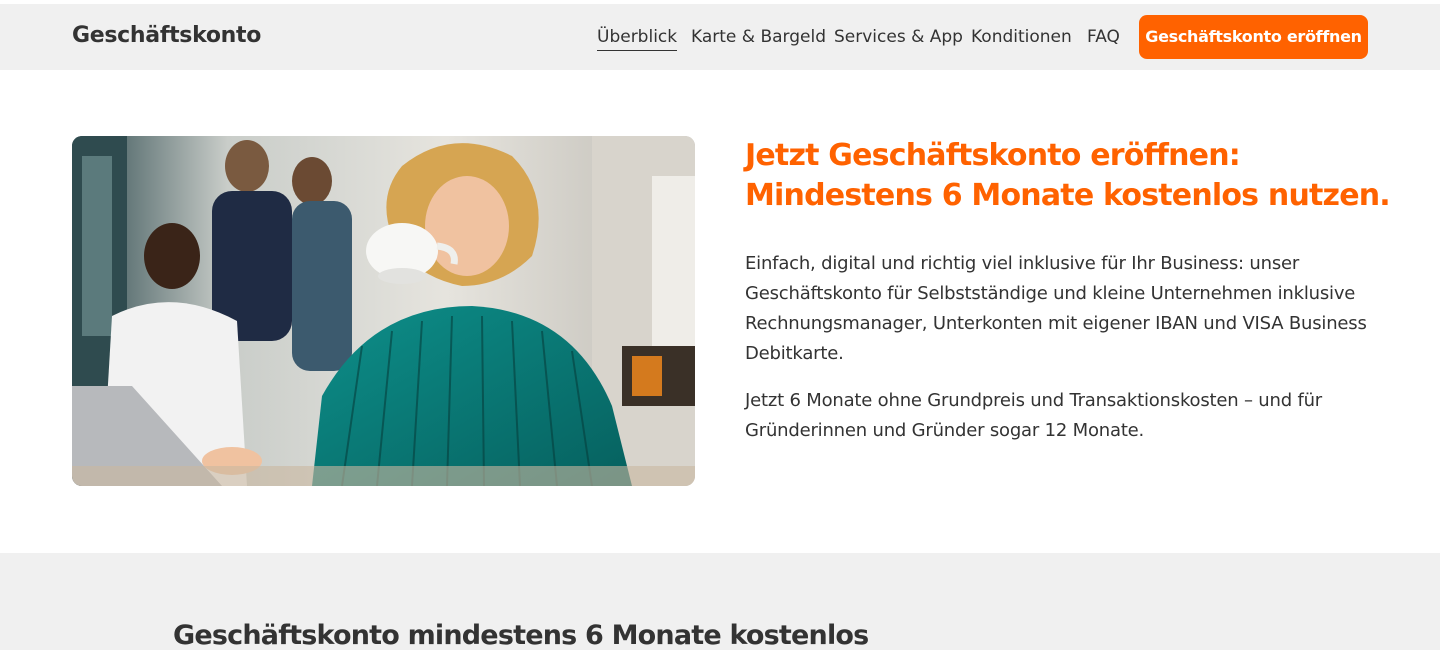 Image resolution: width=1440 pixels, height=650 pixels. Describe the element at coordinates (993, 155) in the screenshot. I see `hero-headline-line1: Jetzt Geschäftskonto eröffnen:` at that location.